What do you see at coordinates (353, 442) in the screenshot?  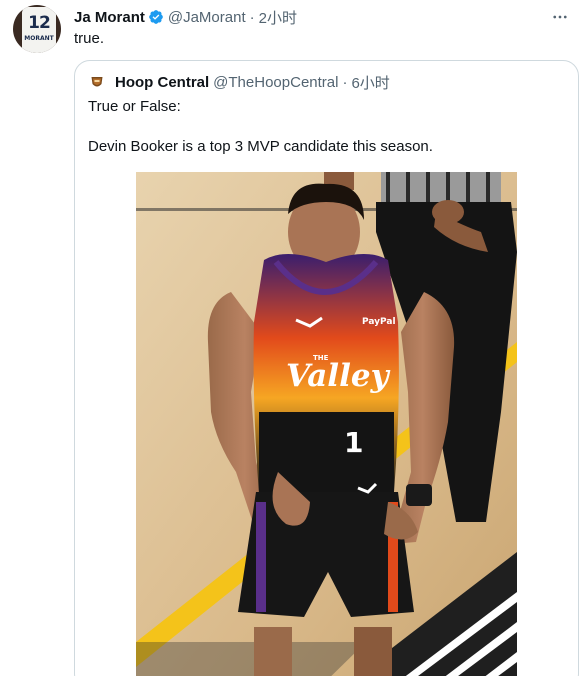 I see `jersey-number: 1` at bounding box center [353, 442].